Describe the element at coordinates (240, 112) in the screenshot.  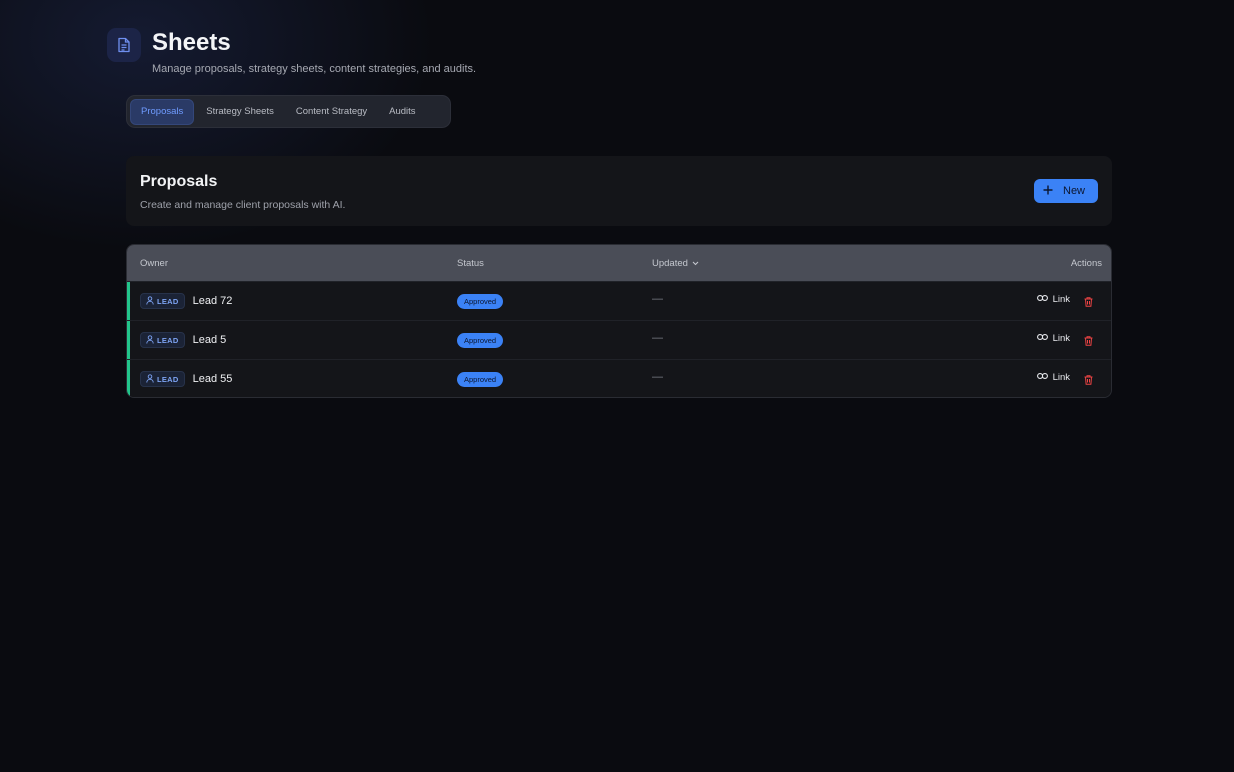
I see `tab-strategy-sheets: Strategy Sheets` at that location.